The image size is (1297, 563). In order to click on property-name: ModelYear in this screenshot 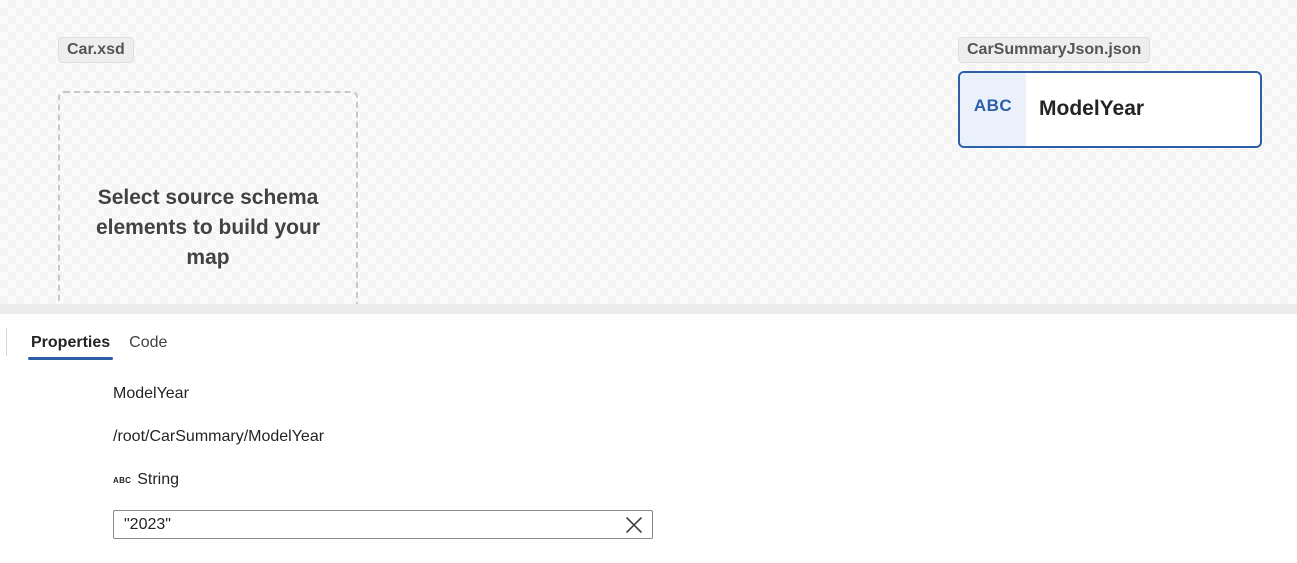, I will do `click(151, 393)`.